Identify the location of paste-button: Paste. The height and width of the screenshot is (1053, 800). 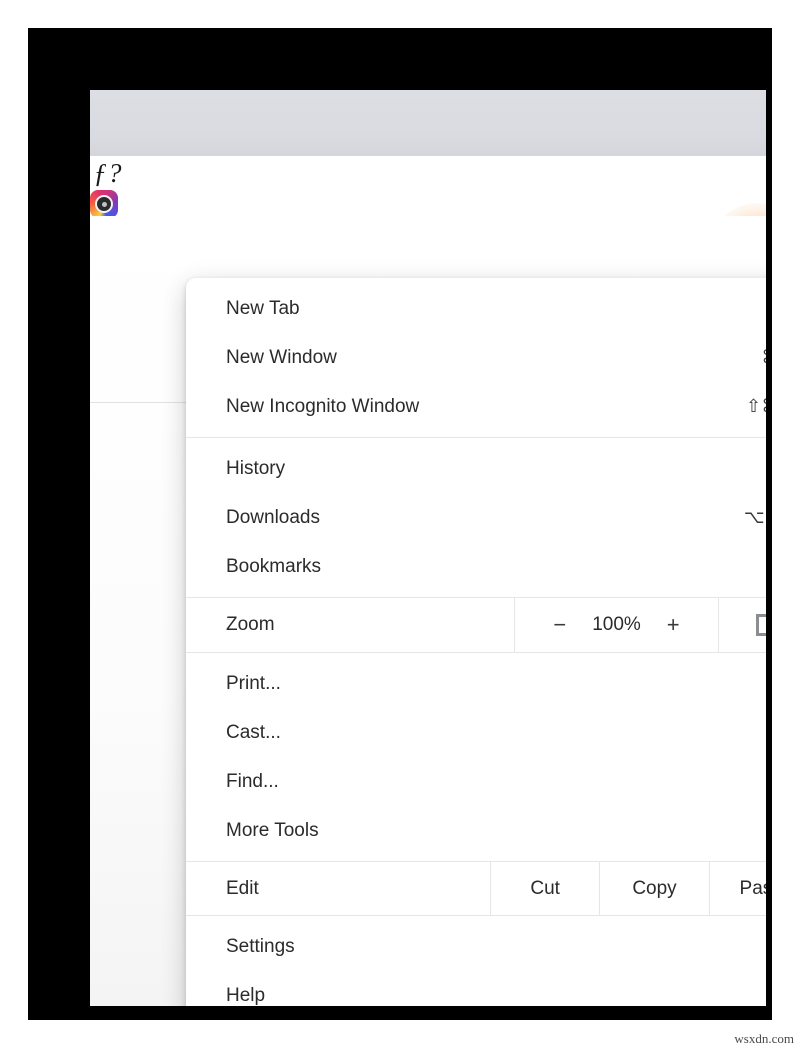
(737, 888).